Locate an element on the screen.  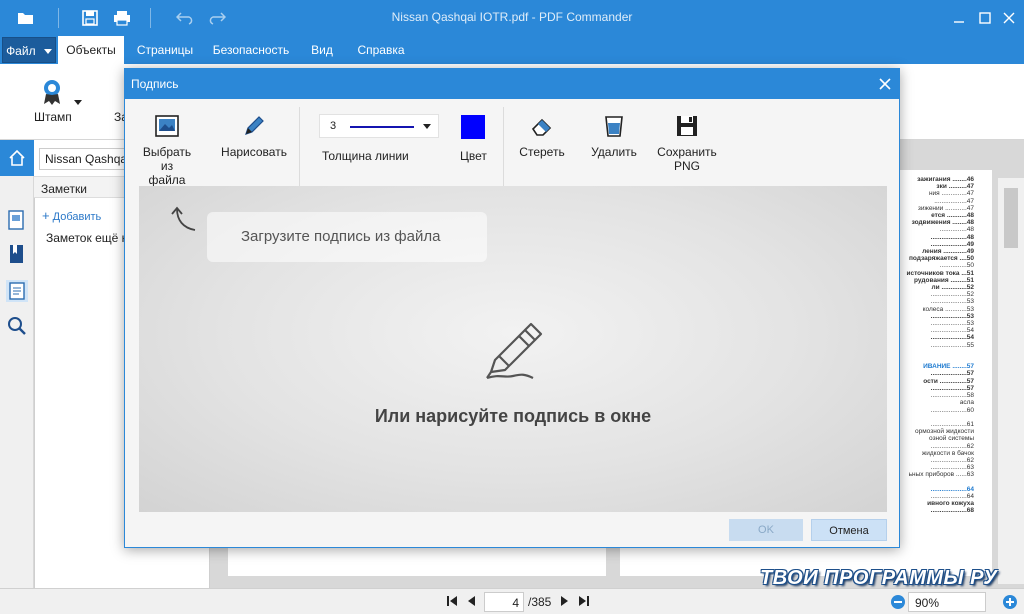
toc-line: ИВАНИЕ ........57 is located at coordinates (948, 367).